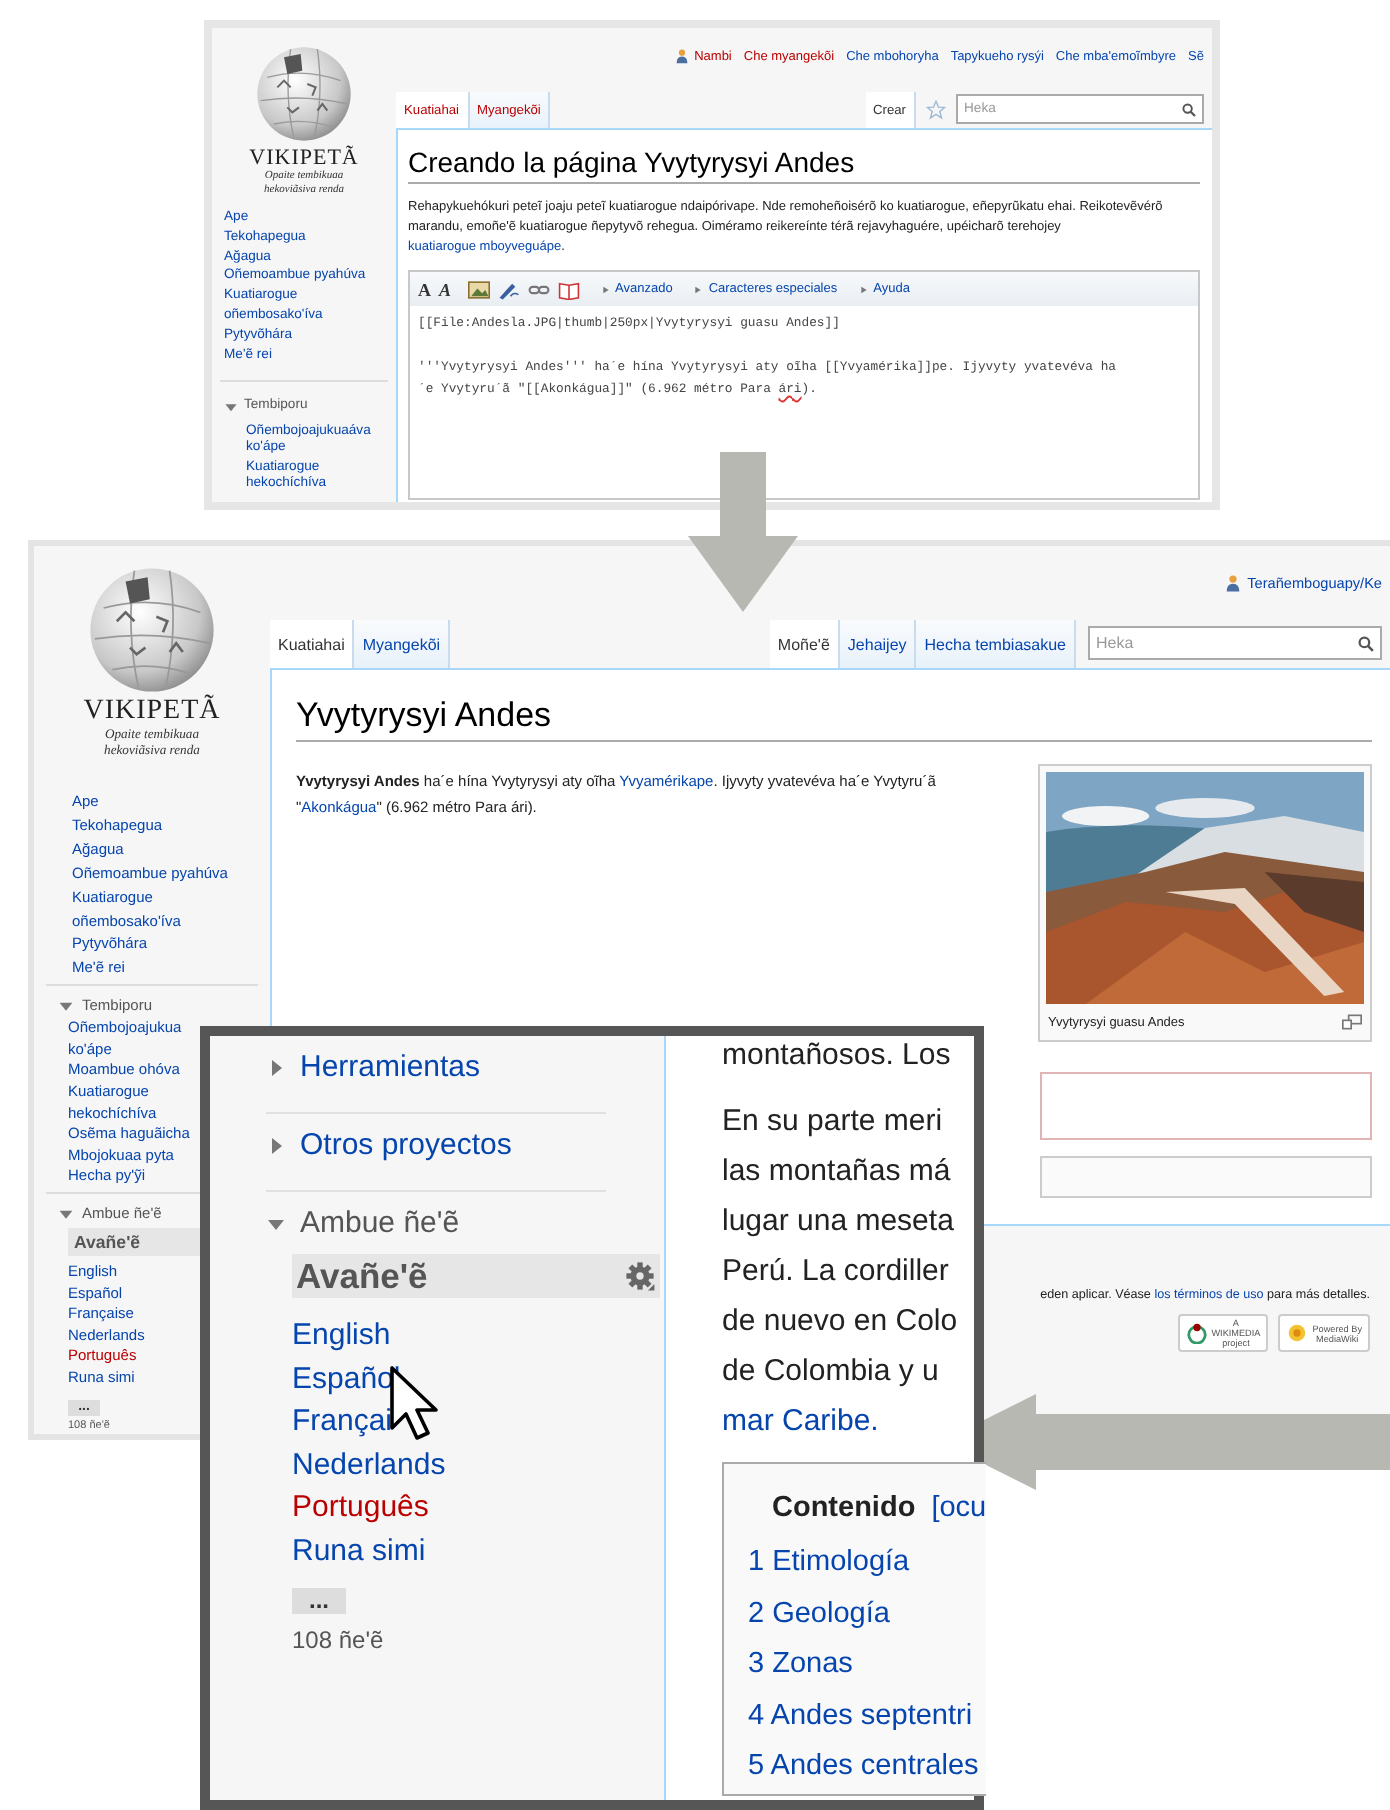  What do you see at coordinates (360, 1508) in the screenshot?
I see `sidebar-link: Português` at bounding box center [360, 1508].